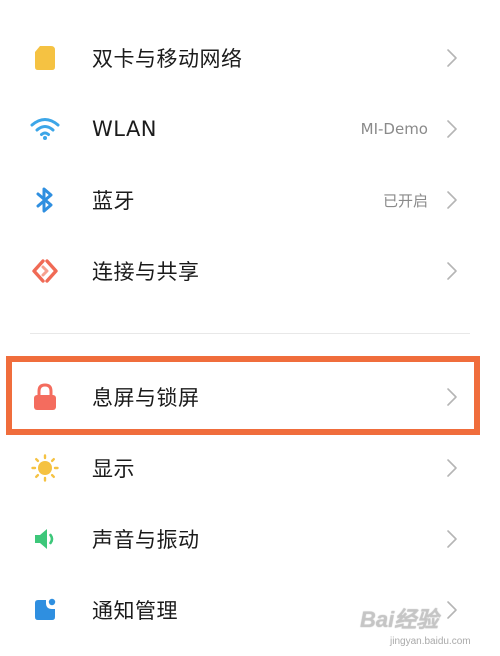  I want to click on watermark-url: jingyan.baidu.com, so click(430, 641).